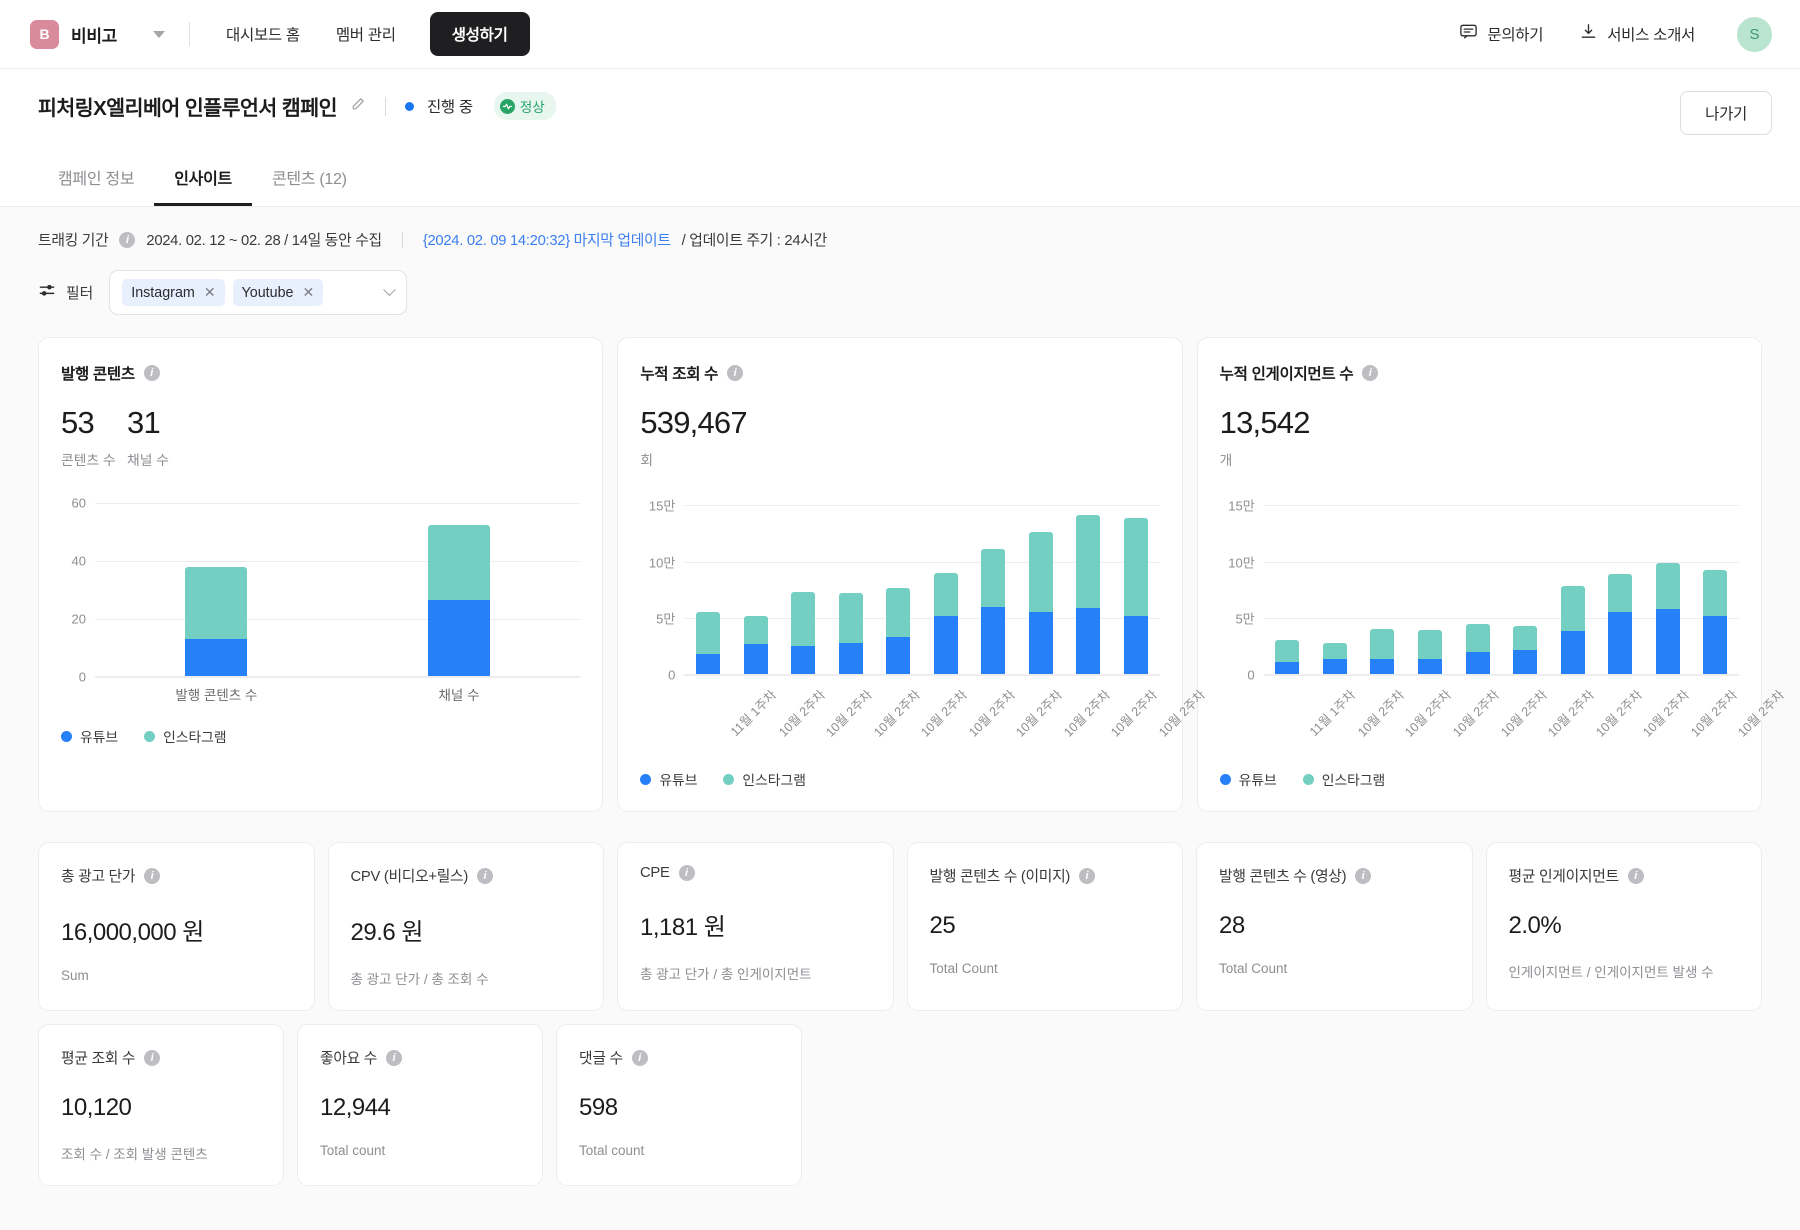  Describe the element at coordinates (98, 34) in the screenshot. I see `brand-selector: B 비비고` at that location.